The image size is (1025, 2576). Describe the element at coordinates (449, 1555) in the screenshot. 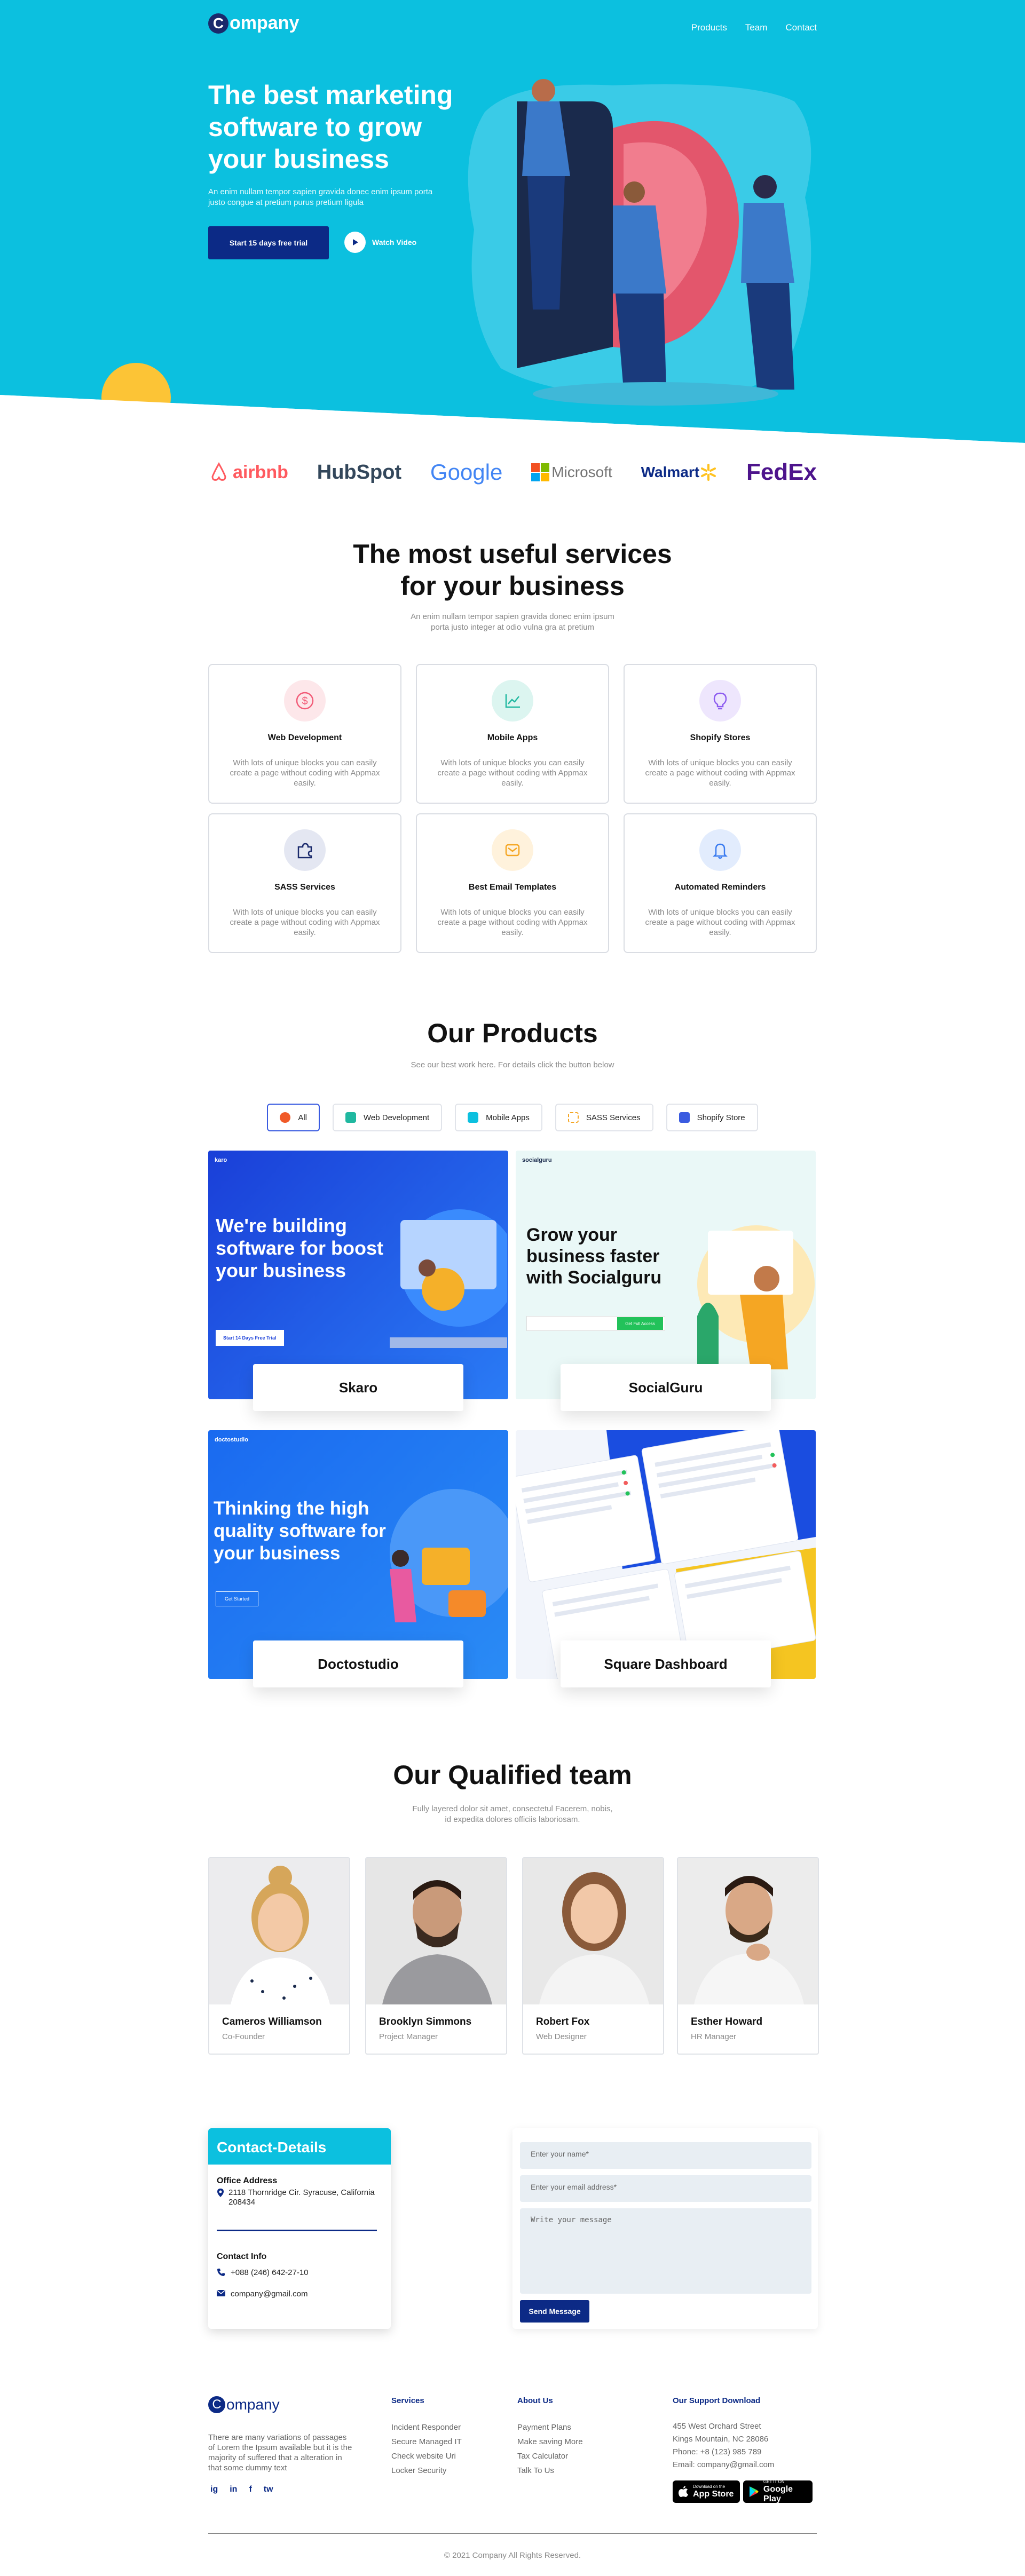

I see `doctostudio-illustration` at that location.